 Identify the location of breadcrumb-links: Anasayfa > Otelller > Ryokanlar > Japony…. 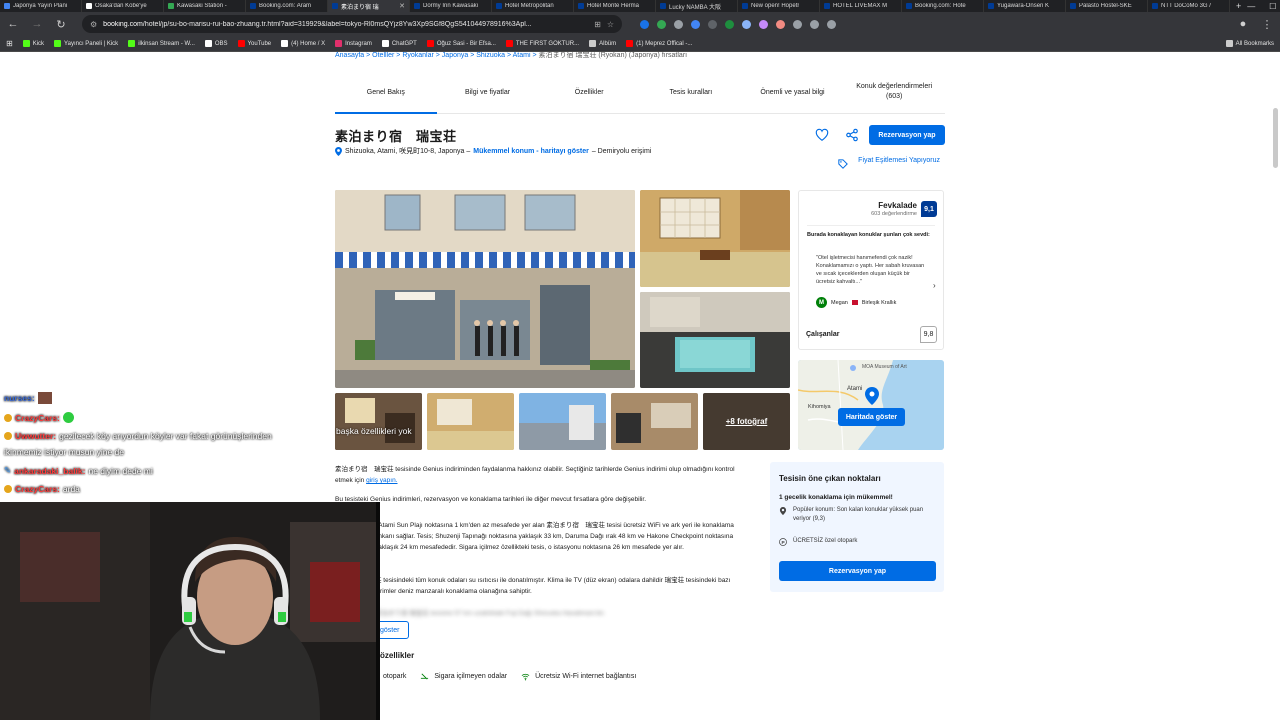
(436, 55).